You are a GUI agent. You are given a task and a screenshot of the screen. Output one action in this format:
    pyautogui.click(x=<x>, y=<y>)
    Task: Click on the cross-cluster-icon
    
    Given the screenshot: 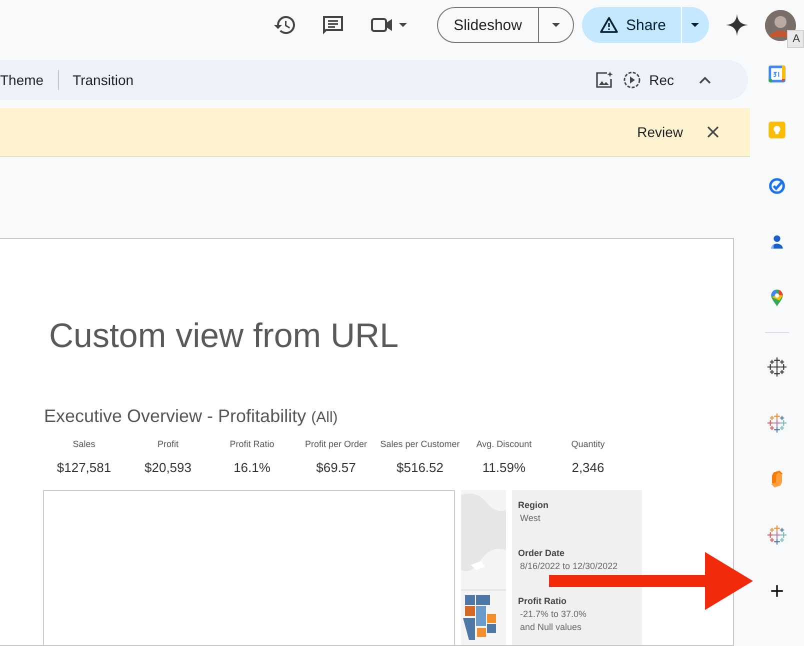 What is the action you would take?
    pyautogui.click(x=777, y=367)
    